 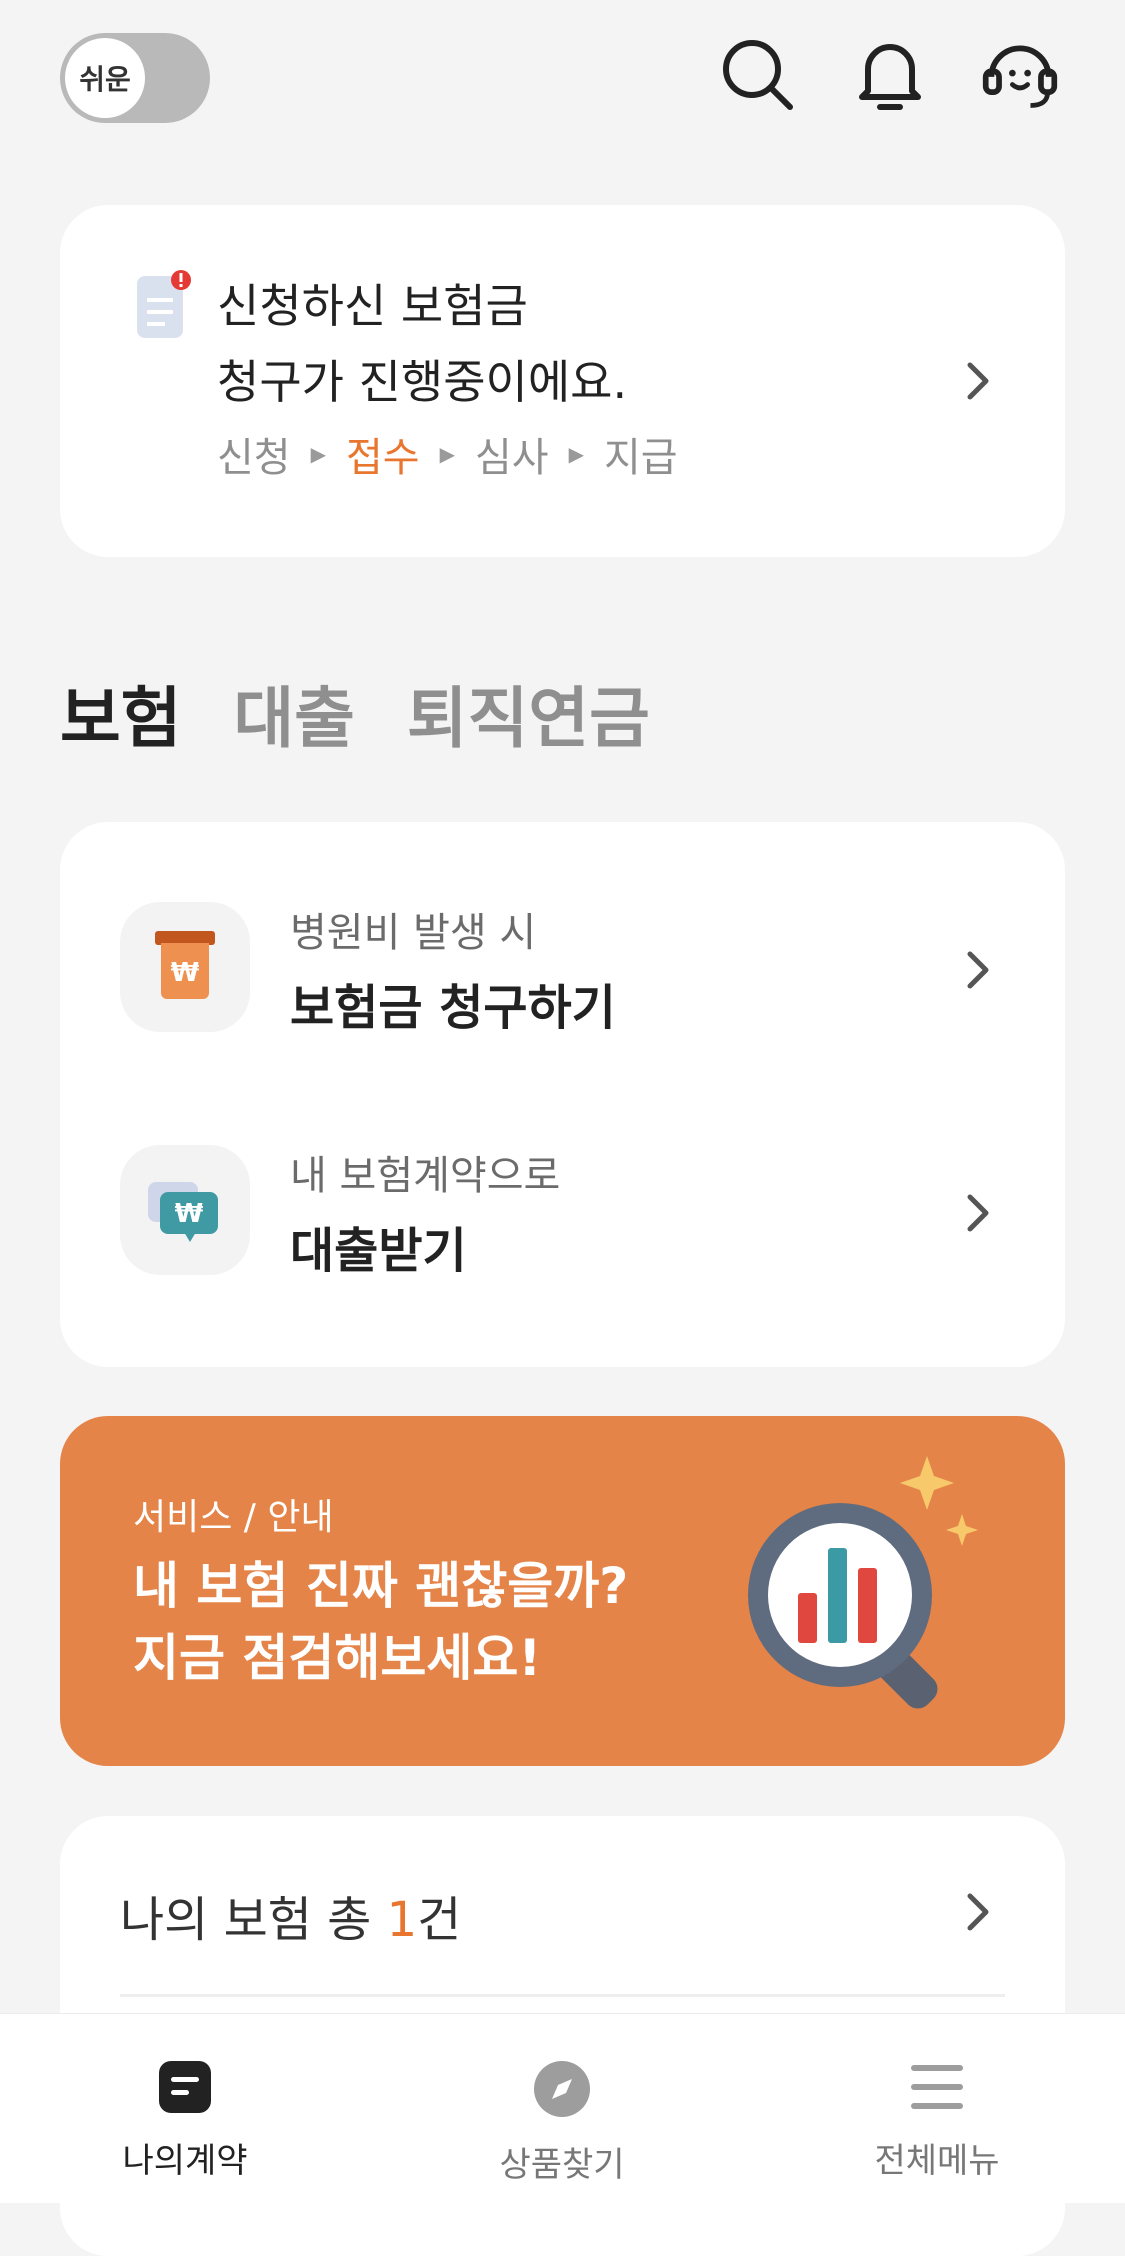 What do you see at coordinates (758, 75) in the screenshot?
I see `search-icon` at bounding box center [758, 75].